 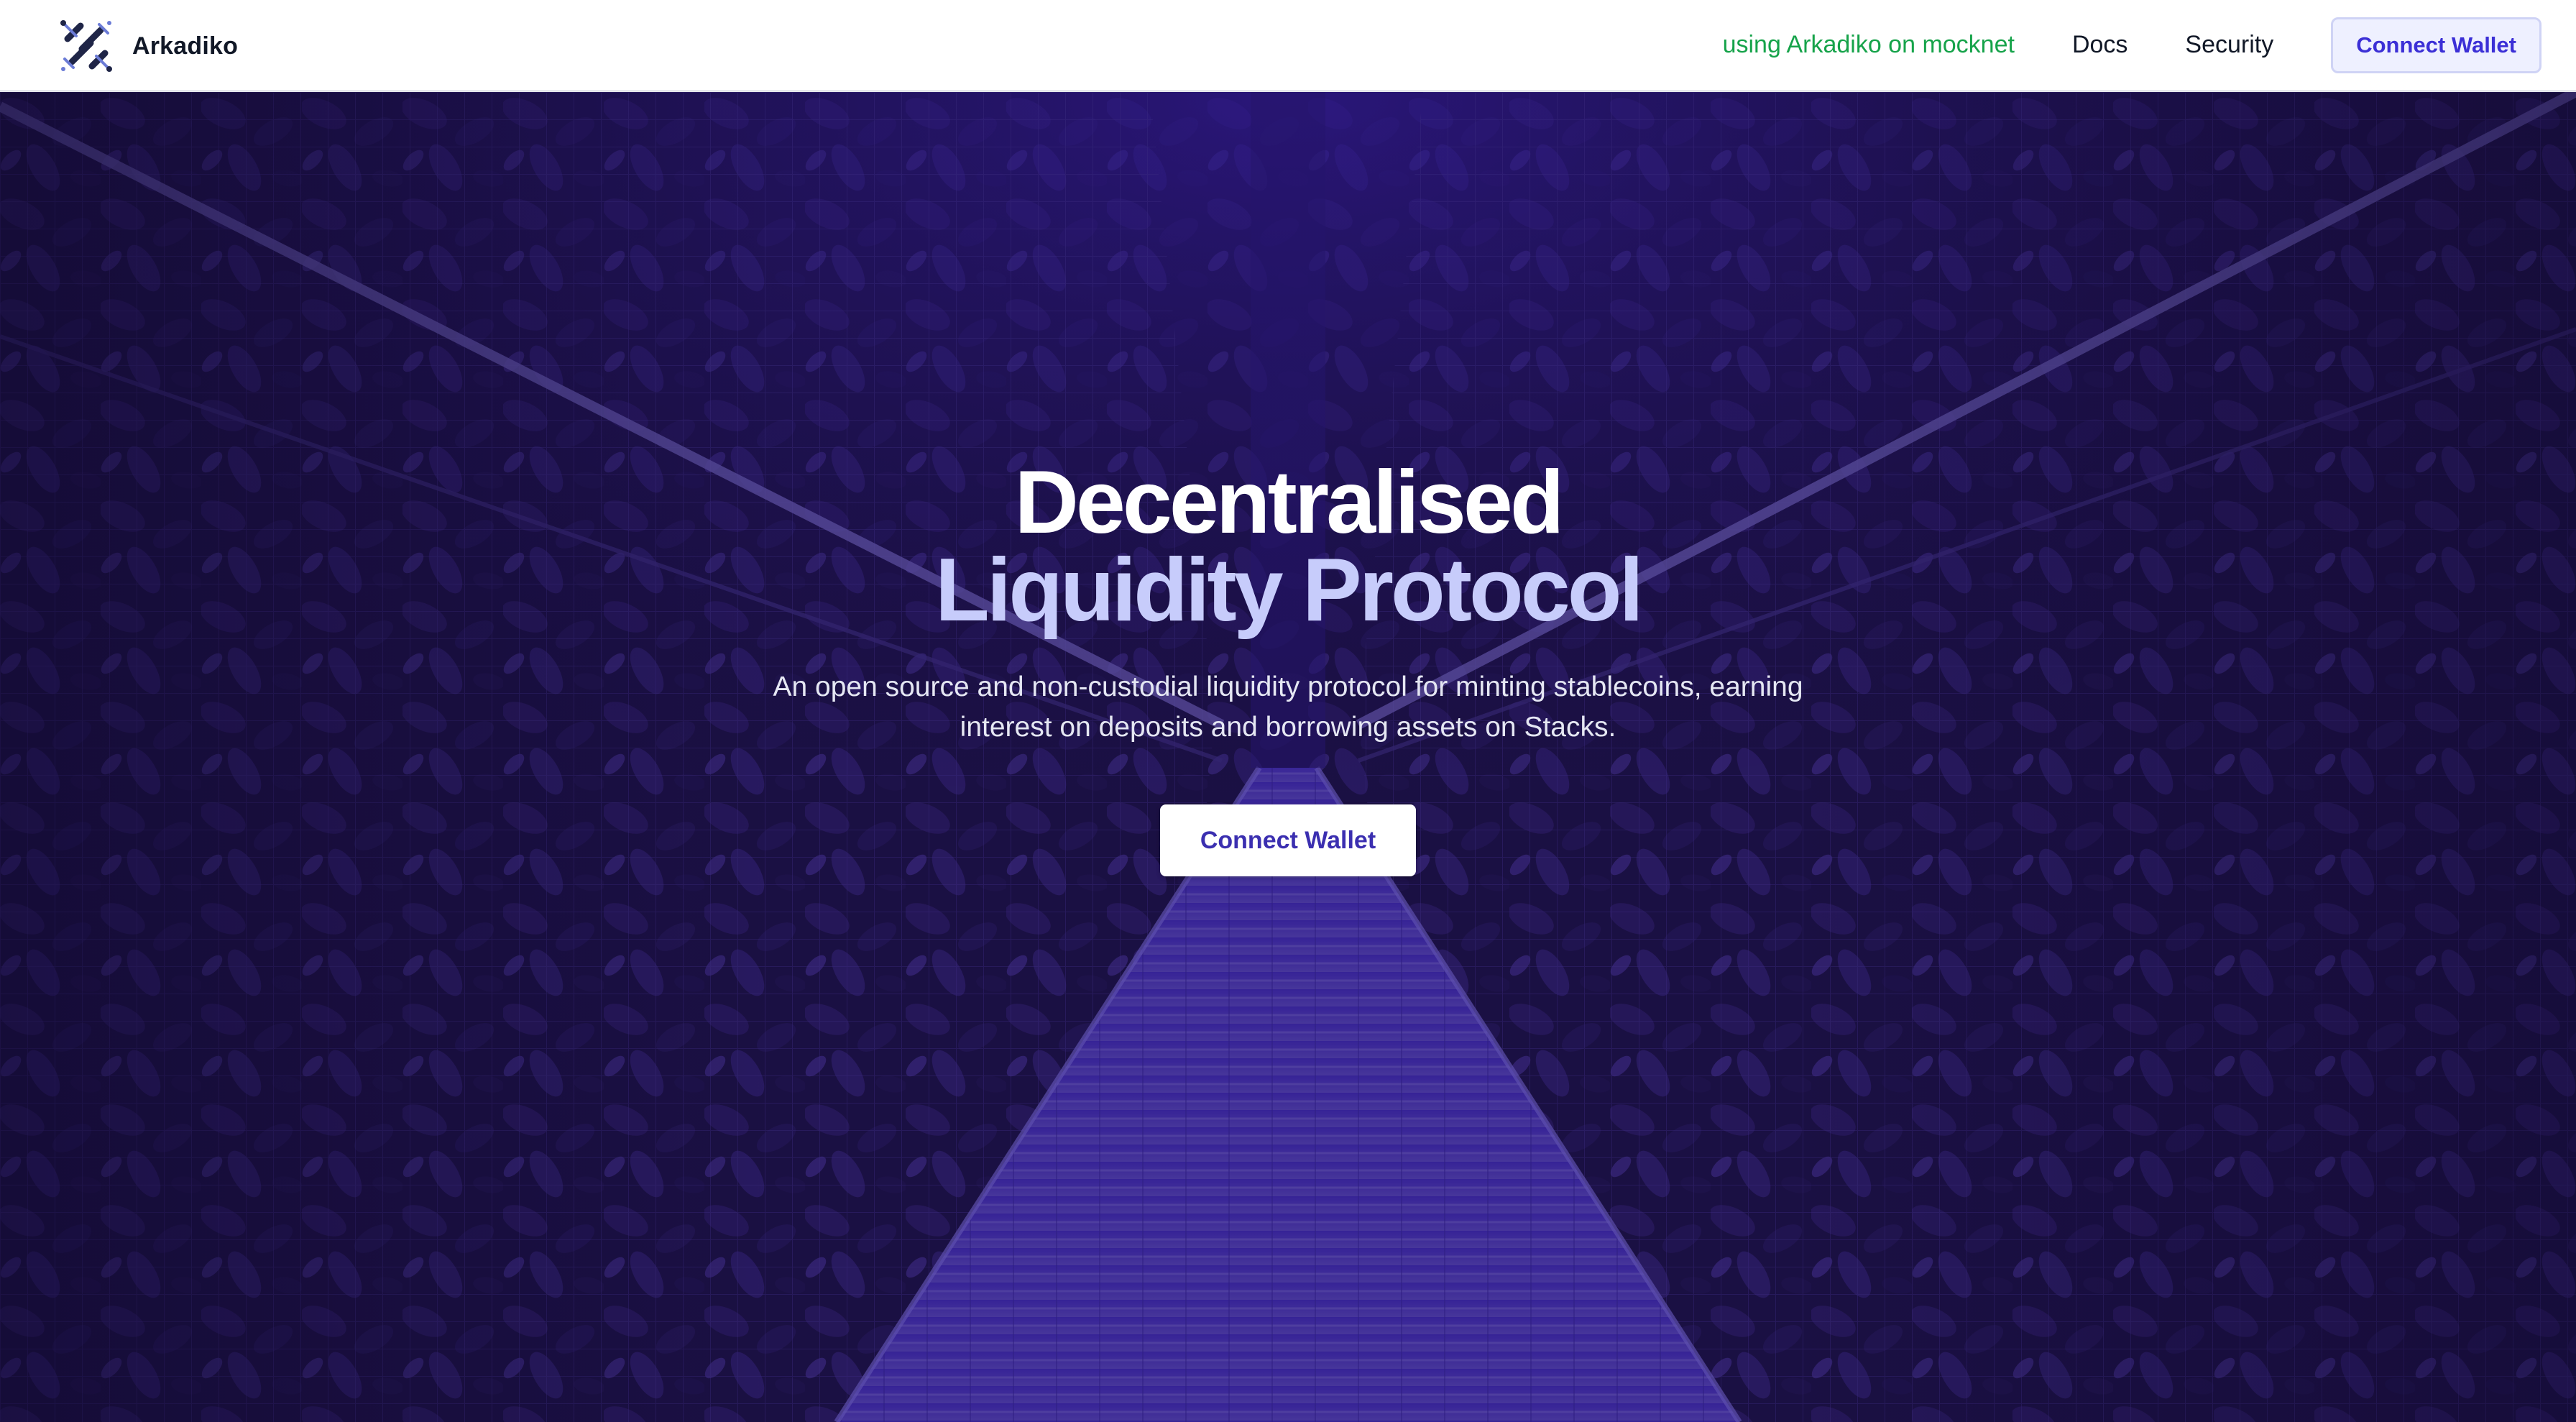 What do you see at coordinates (86, 46) in the screenshot?
I see `arkadiko-logo-icon` at bounding box center [86, 46].